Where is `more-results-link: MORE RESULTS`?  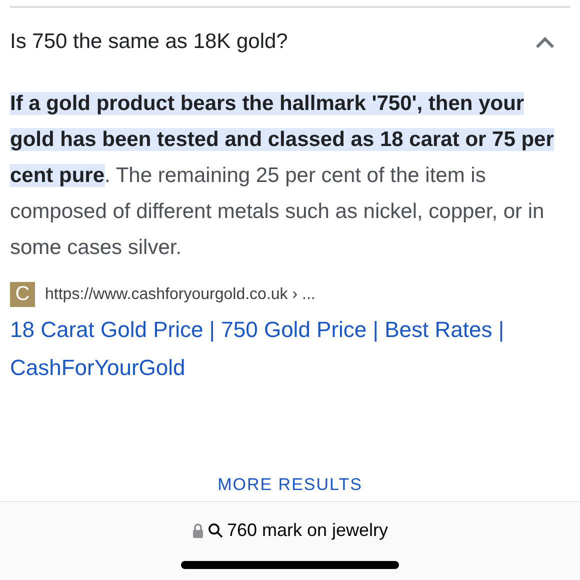
more-results-link: MORE RESULTS is located at coordinates (290, 485).